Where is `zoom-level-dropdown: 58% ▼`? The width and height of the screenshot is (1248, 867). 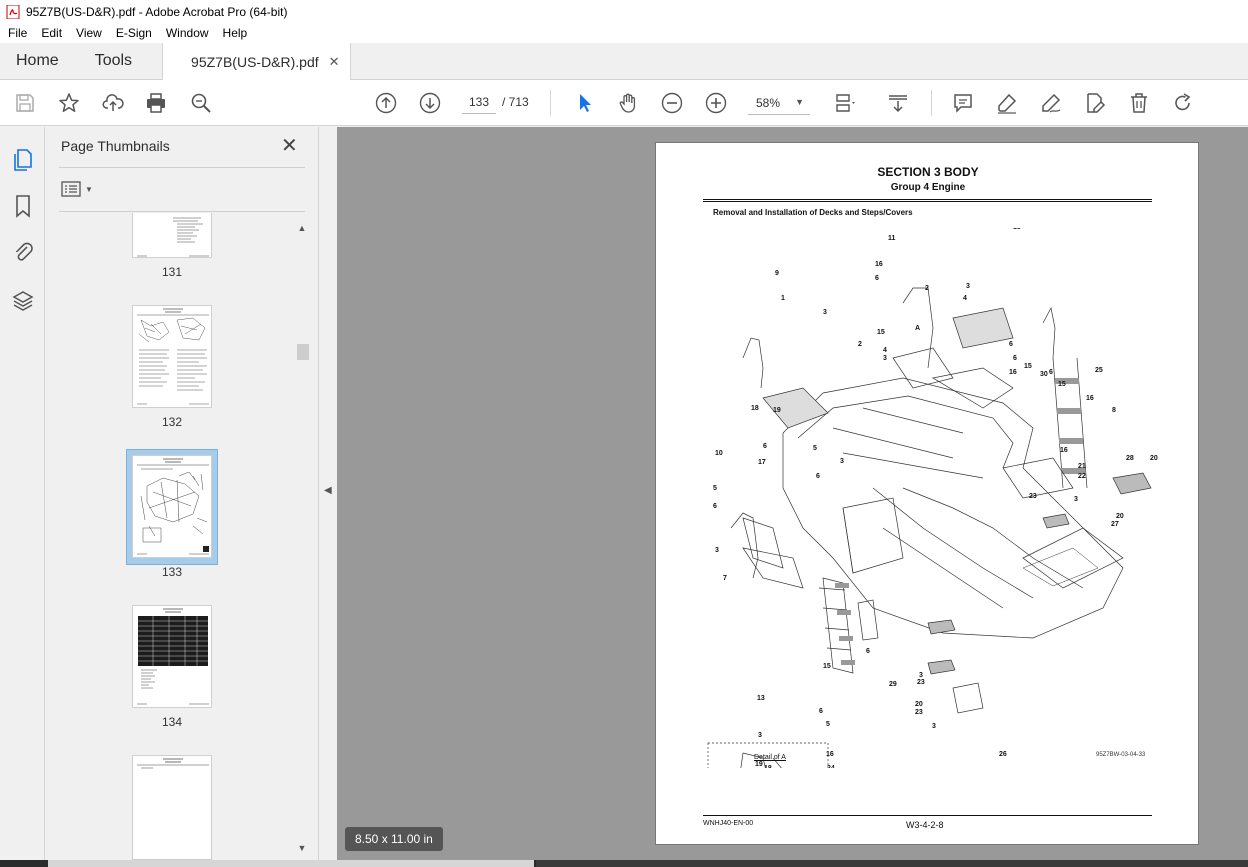
zoom-level-dropdown: 58% ▼ is located at coordinates (779, 103).